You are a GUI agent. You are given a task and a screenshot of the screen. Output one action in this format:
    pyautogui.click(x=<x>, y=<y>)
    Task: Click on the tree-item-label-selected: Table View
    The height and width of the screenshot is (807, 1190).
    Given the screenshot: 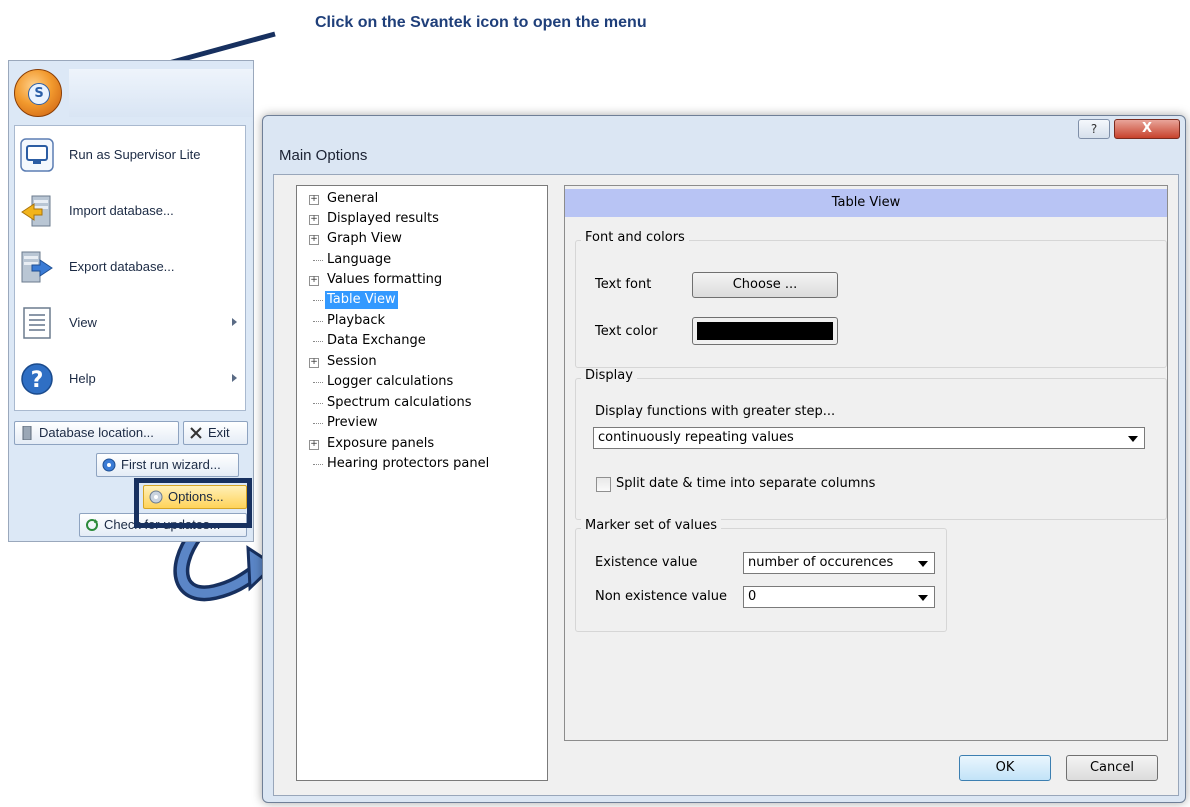 What is the action you would take?
    pyautogui.click(x=361, y=300)
    